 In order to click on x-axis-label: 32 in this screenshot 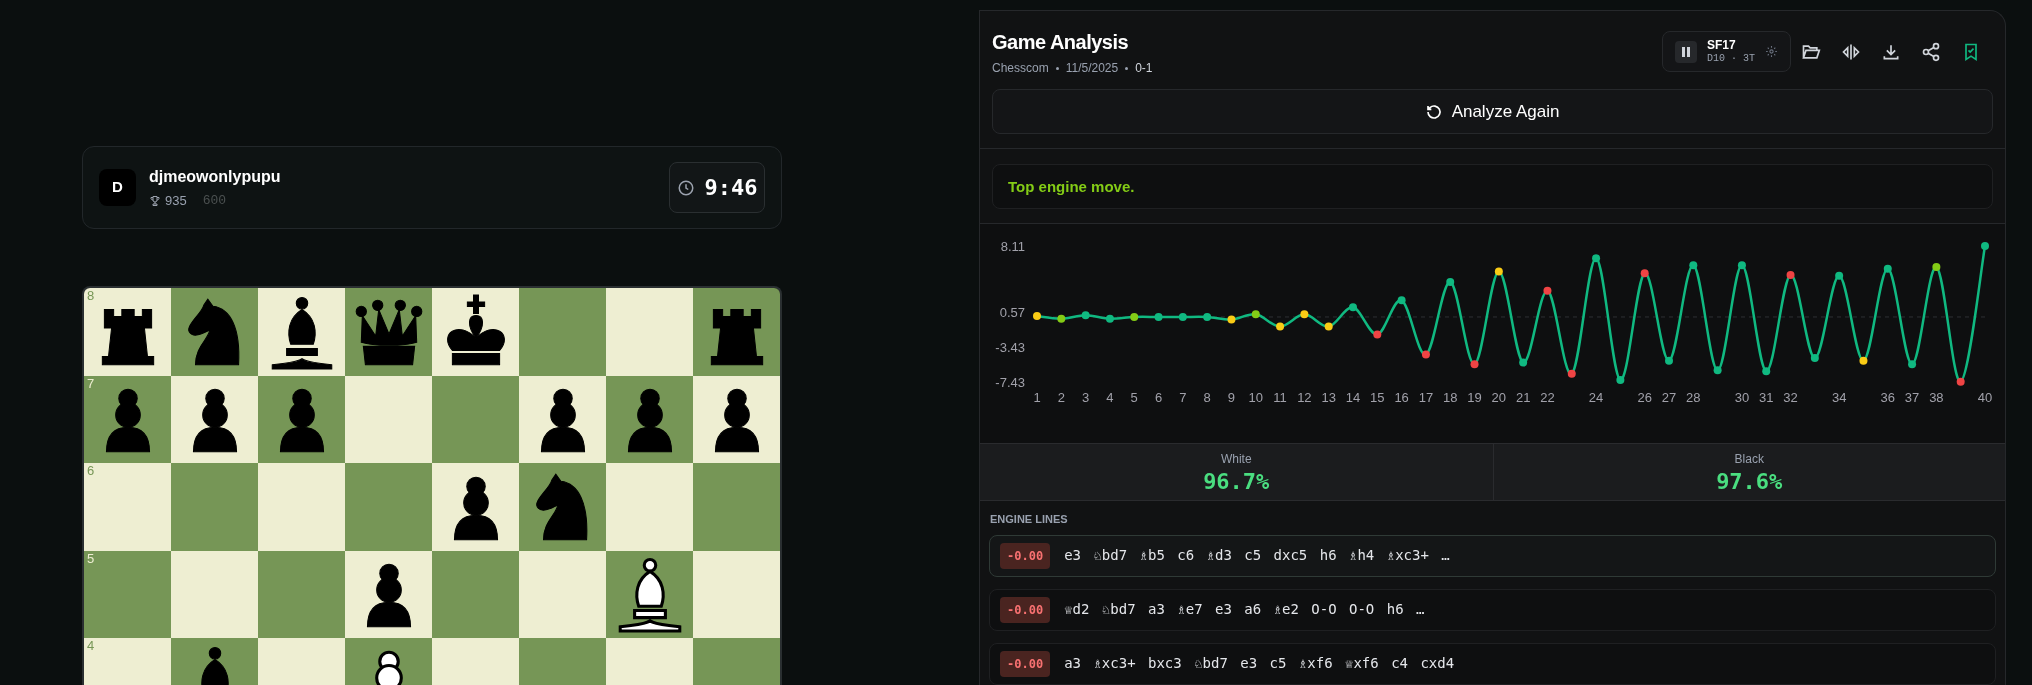, I will do `click(1790, 398)`.